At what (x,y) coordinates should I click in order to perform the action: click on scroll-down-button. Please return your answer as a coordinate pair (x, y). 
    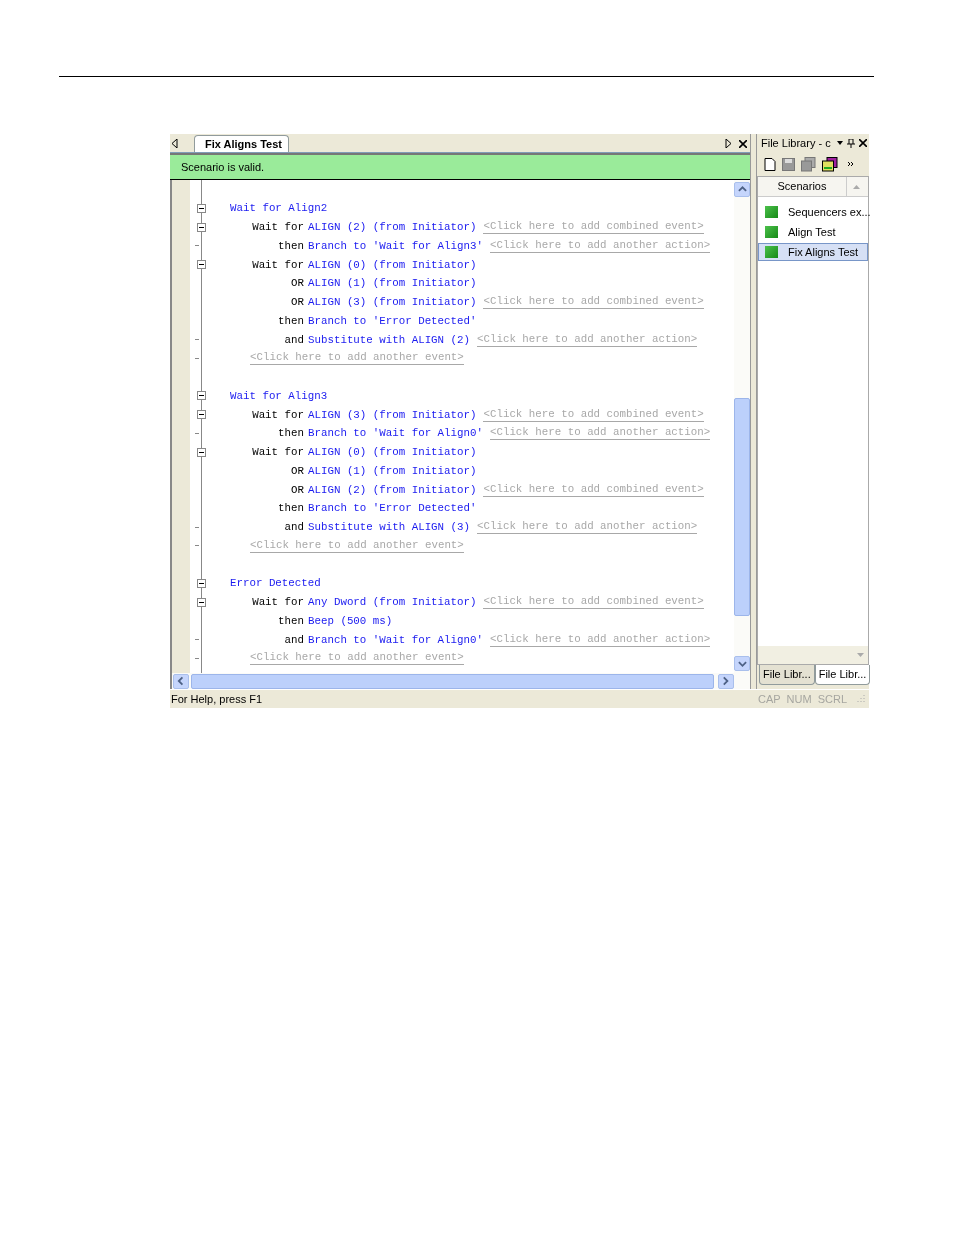
    Looking at the image, I should click on (742, 664).